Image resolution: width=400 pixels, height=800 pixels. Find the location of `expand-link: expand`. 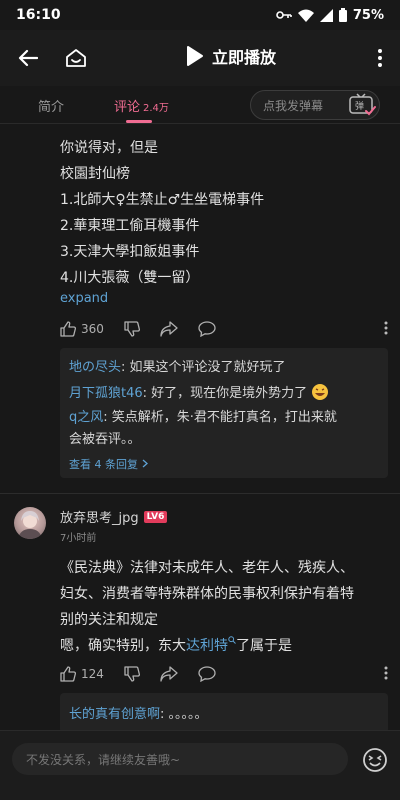

expand-link: expand is located at coordinates (84, 298).